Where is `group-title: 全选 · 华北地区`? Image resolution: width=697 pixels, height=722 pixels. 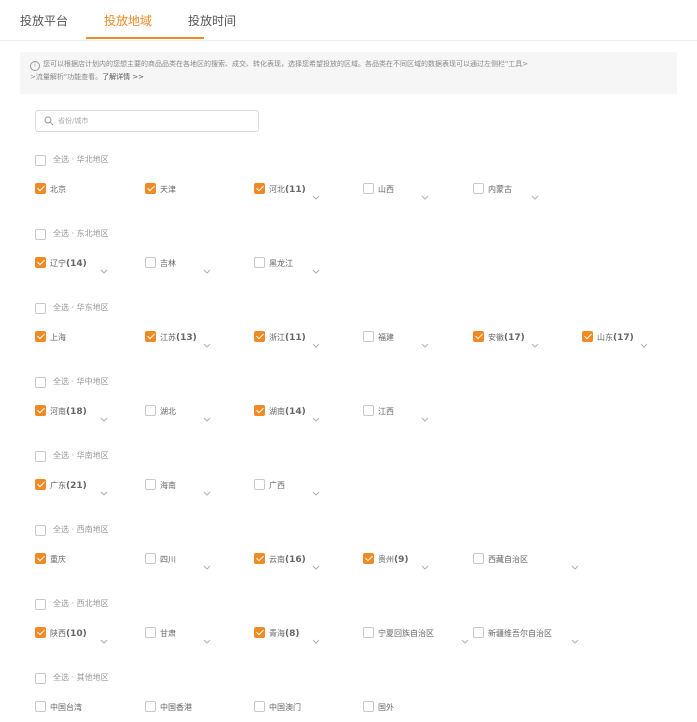
group-title: 全选 · 华北地区 is located at coordinates (81, 159).